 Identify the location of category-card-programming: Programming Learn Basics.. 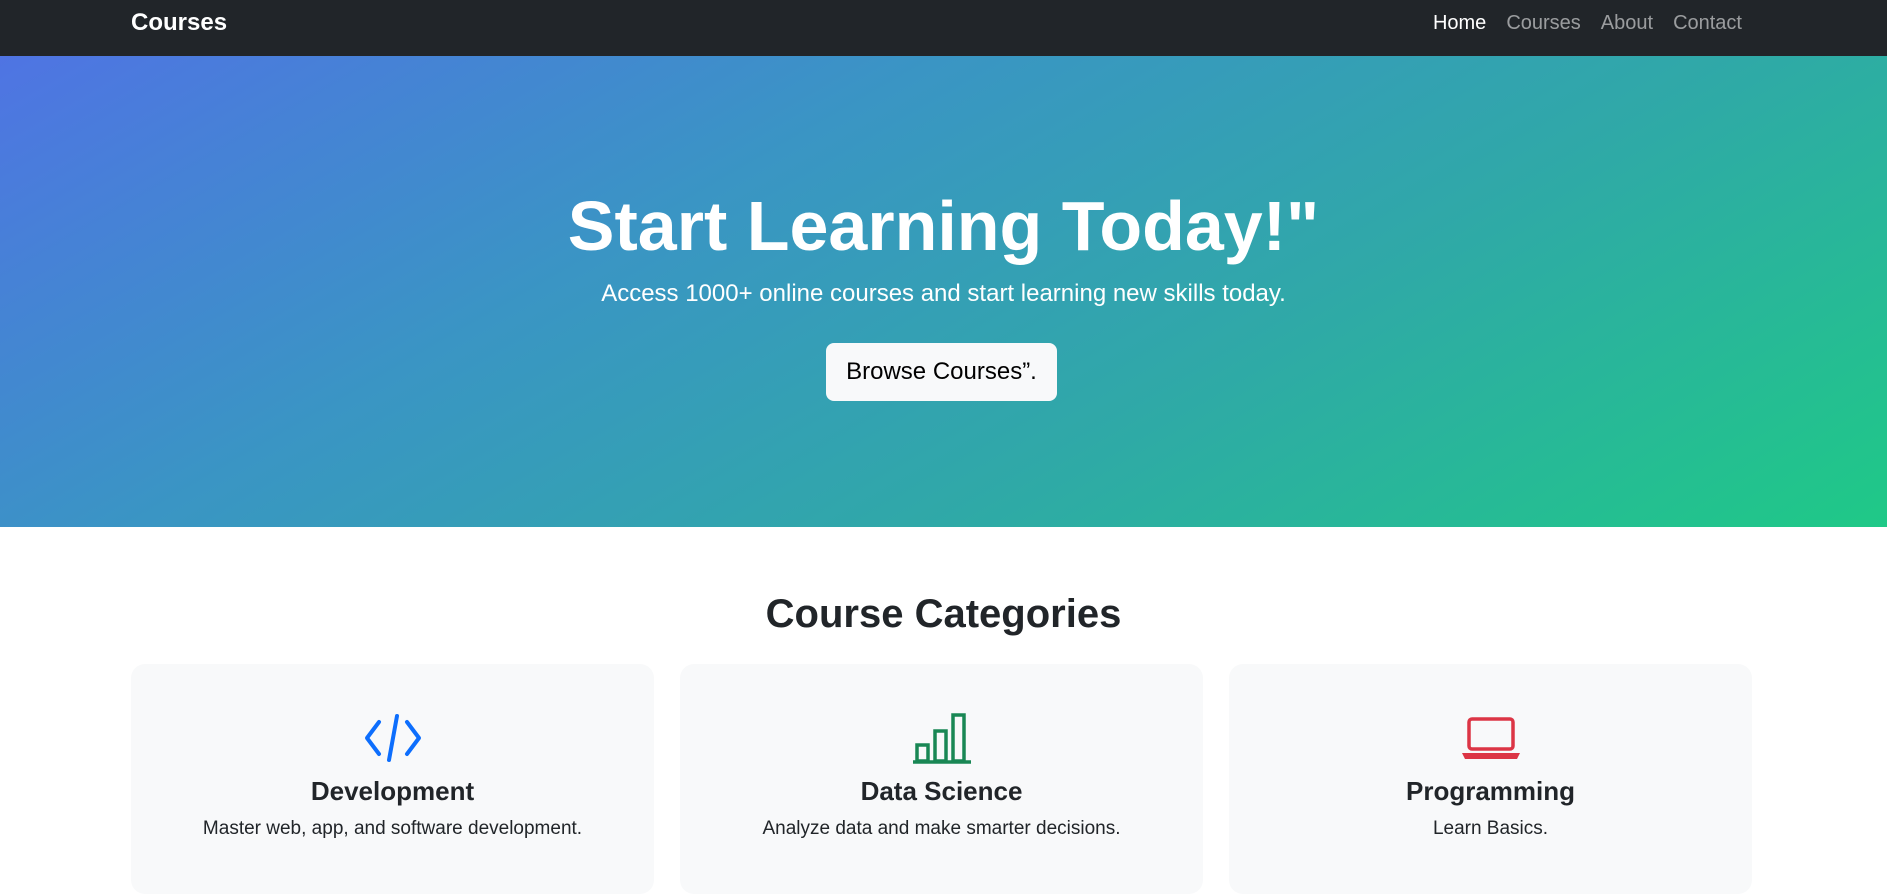
(1490, 779).